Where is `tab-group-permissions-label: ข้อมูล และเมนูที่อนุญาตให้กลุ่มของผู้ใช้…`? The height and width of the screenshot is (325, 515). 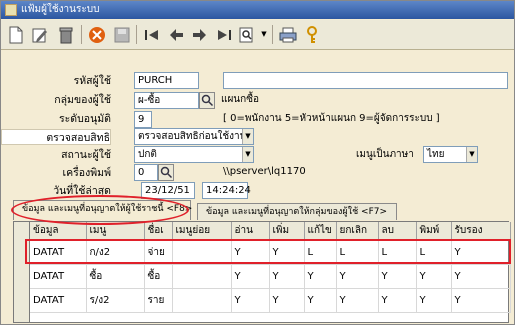
tab-group-permissions-label: ข้อมูล และเมนูที่อนุญาตให้กลุ่มของผู้ใช้… is located at coordinates (297, 212).